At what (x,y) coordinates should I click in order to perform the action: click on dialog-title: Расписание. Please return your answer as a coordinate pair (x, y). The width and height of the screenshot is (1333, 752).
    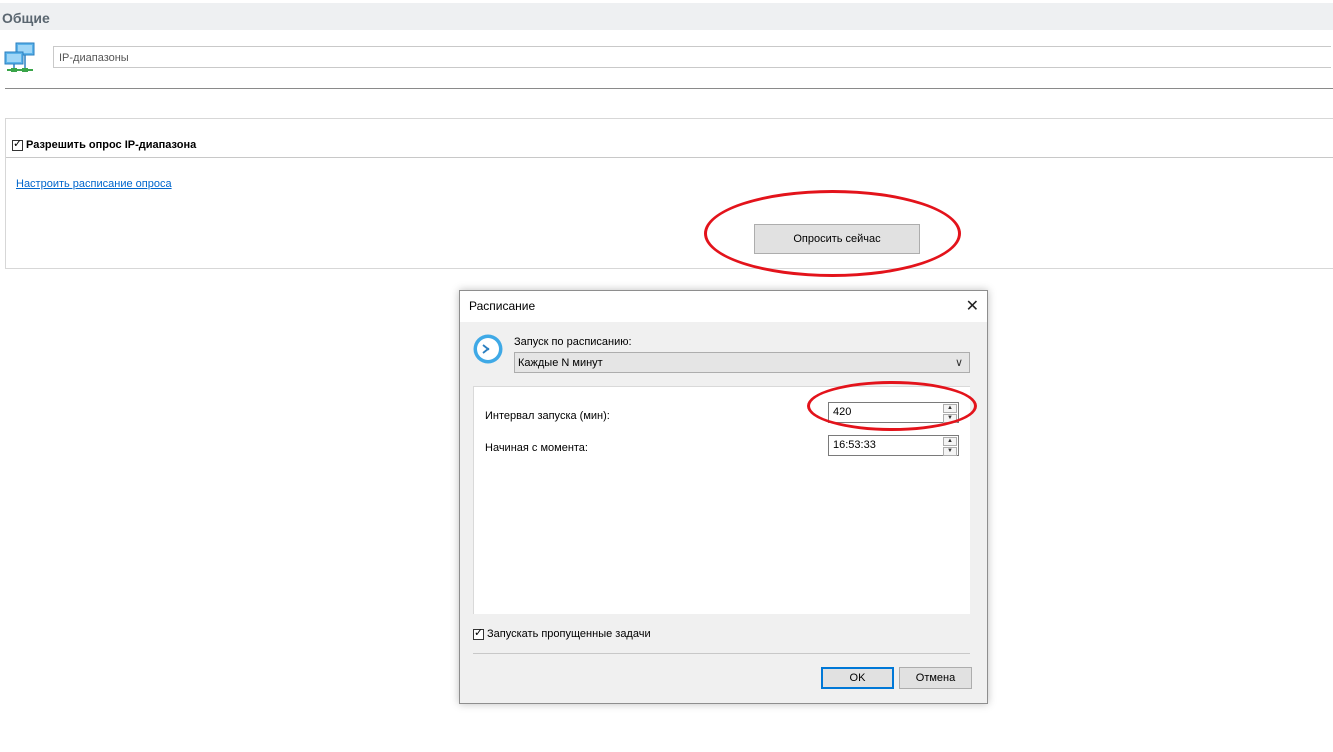
    Looking at the image, I should click on (502, 306).